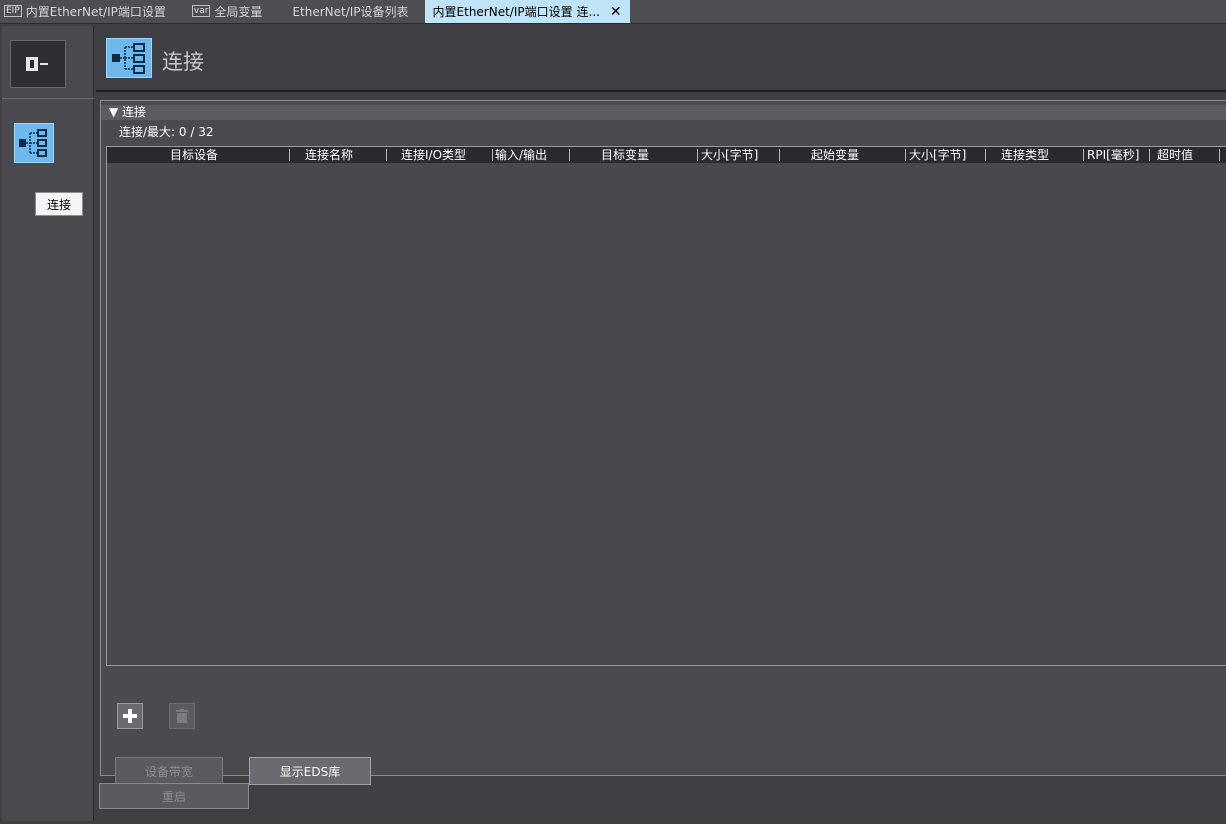 The width and height of the screenshot is (1226, 824). What do you see at coordinates (169, 771) in the screenshot?
I see `device-bandwidth-button: 设备带宽` at bounding box center [169, 771].